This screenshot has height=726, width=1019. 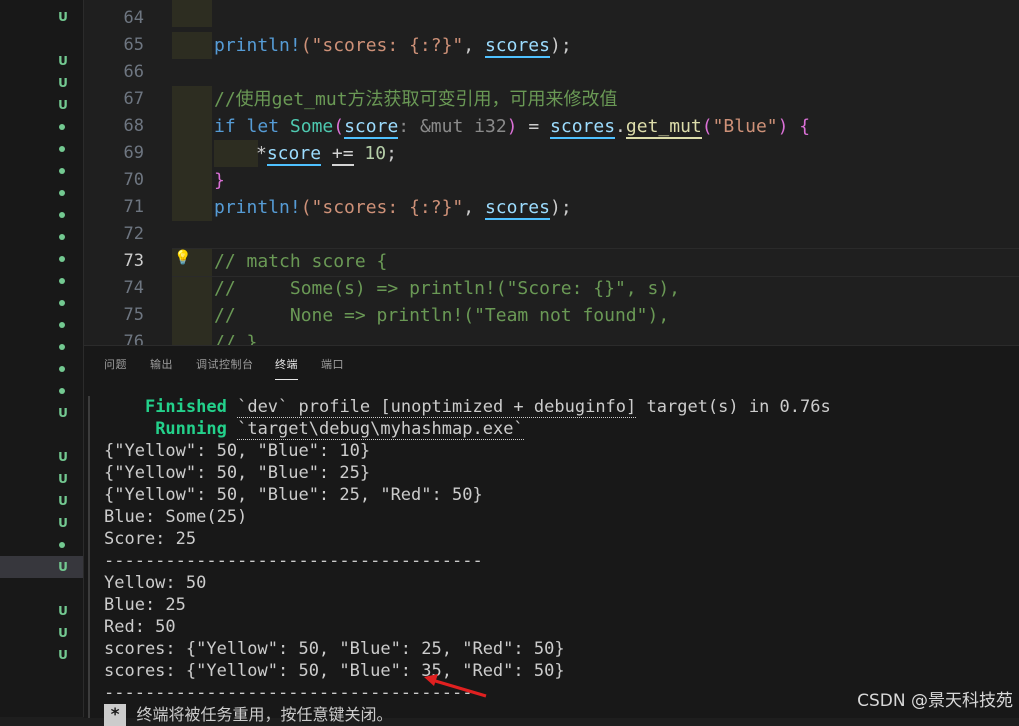 What do you see at coordinates (150, 539) in the screenshot?
I see `terminal-line: Score: 25` at bounding box center [150, 539].